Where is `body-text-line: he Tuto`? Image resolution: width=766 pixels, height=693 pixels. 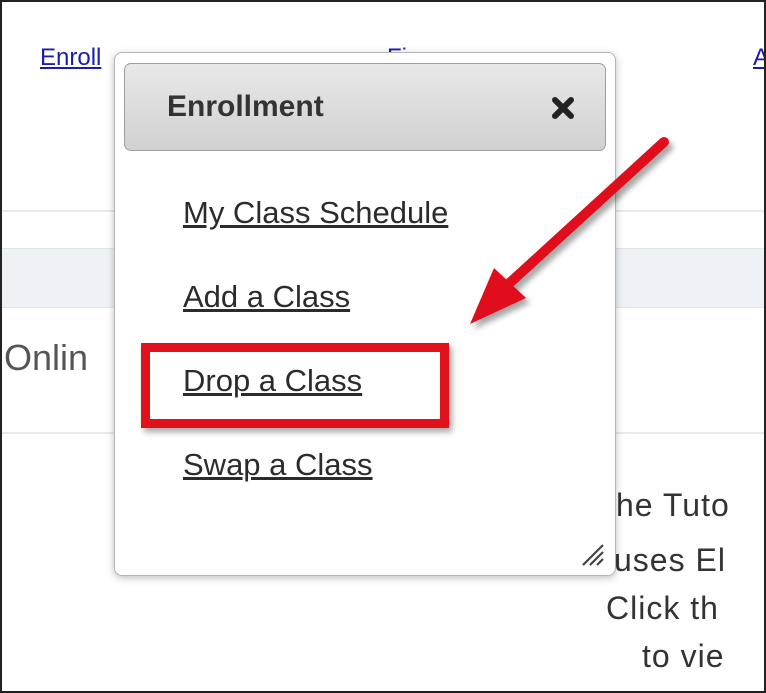 body-text-line: he Tuto is located at coordinates (673, 505).